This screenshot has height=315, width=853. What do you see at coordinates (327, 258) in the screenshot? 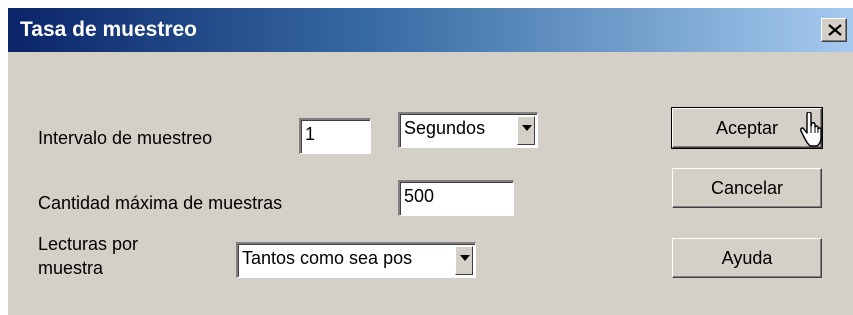
I see `readings-value: Tantos como sea pos` at bounding box center [327, 258].